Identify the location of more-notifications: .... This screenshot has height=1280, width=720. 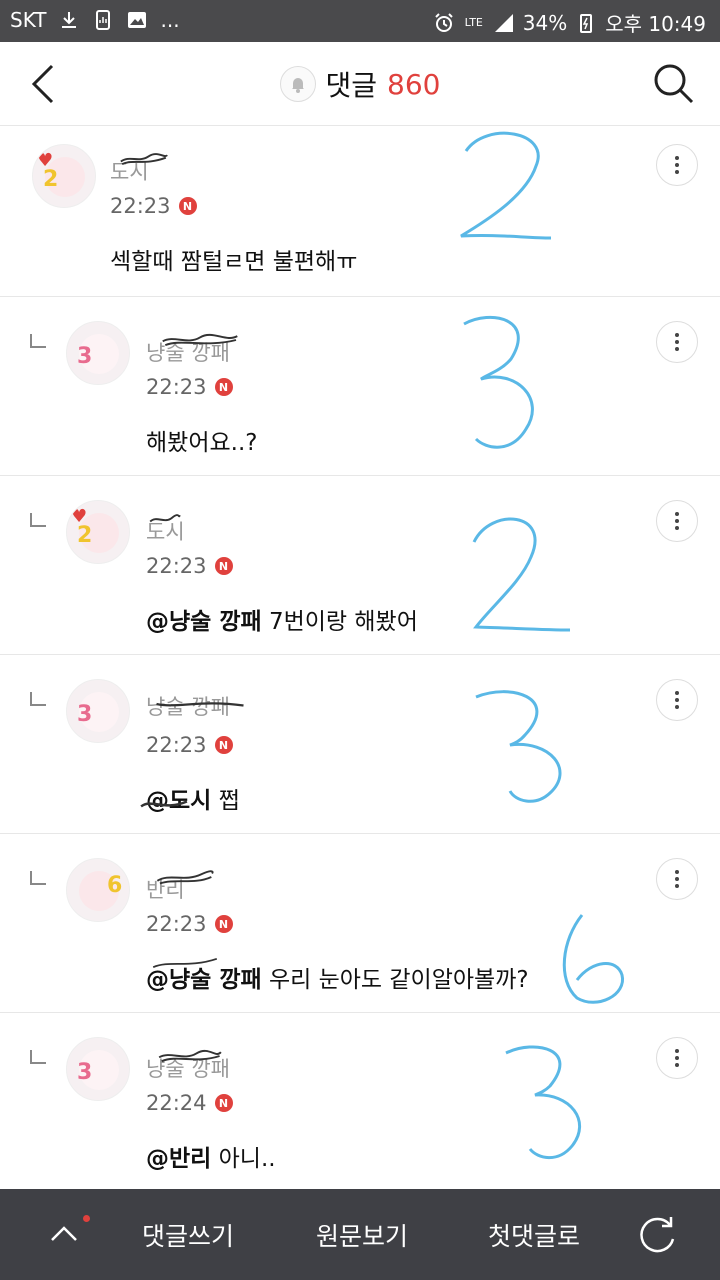
(170, 20).